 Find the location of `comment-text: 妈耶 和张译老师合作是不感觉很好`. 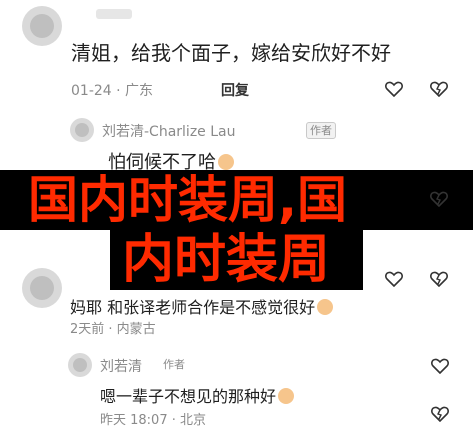

comment-text: 妈耶 和张译老师合作是不感觉很好 is located at coordinates (202, 306).